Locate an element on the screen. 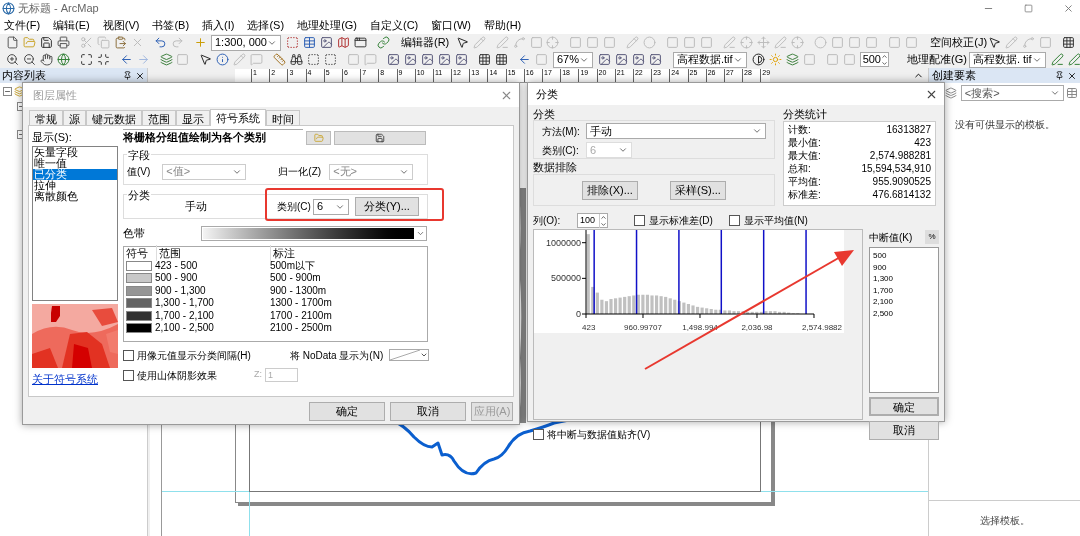  column-header: 范围 is located at coordinates (213, 253).